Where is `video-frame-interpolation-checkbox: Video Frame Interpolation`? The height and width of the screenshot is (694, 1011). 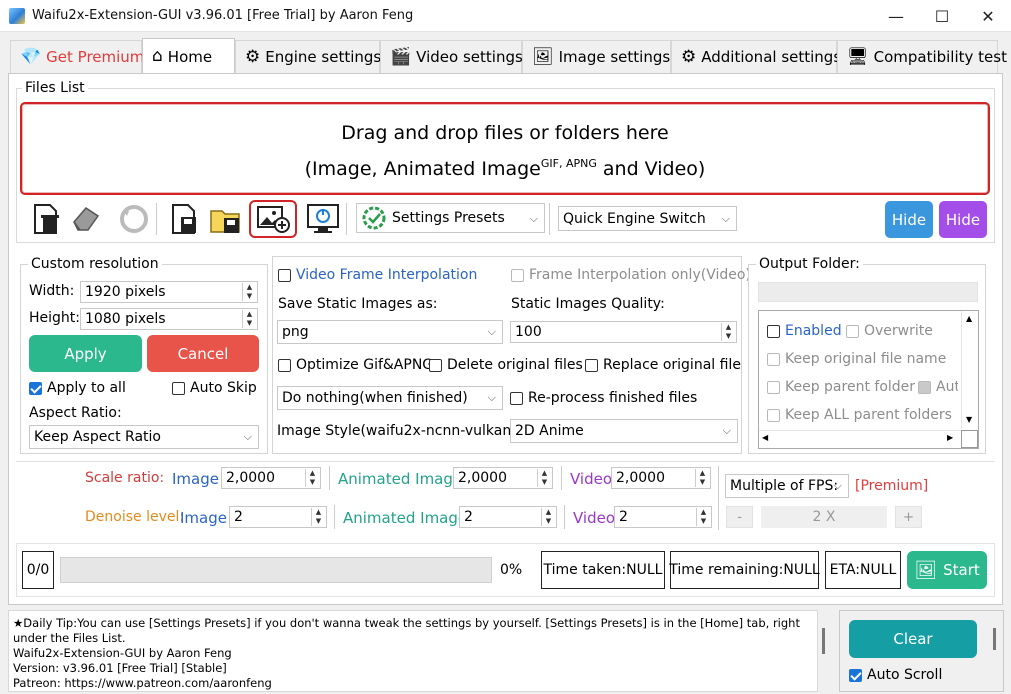
video-frame-interpolation-checkbox: Video Frame Interpolation is located at coordinates (377, 275).